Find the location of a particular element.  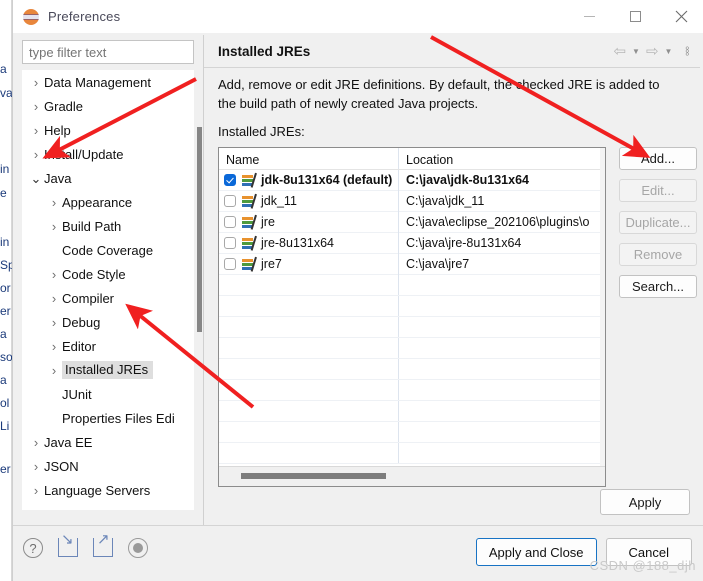

import-button is located at coordinates (69, 545).